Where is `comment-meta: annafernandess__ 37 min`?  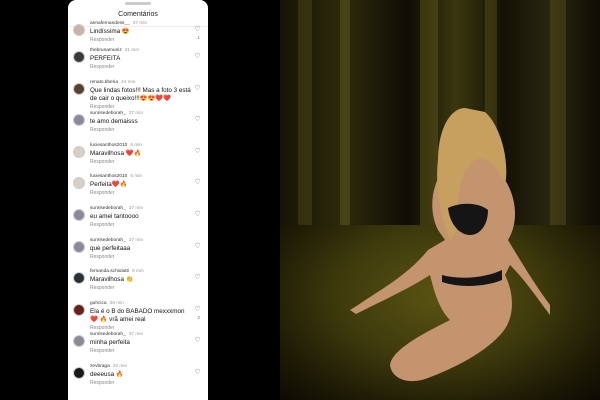
comment-meta: annafernandess__ 37 min is located at coordinates (118, 23).